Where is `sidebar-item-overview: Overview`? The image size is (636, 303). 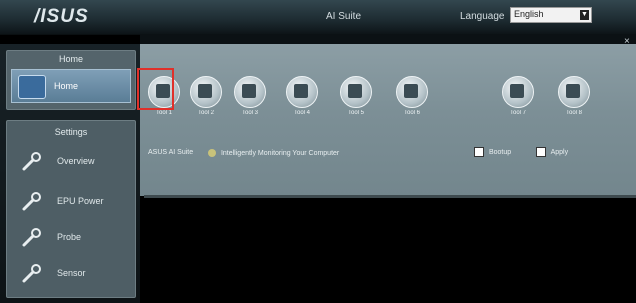
sidebar-item-overview: Overview is located at coordinates (73, 161).